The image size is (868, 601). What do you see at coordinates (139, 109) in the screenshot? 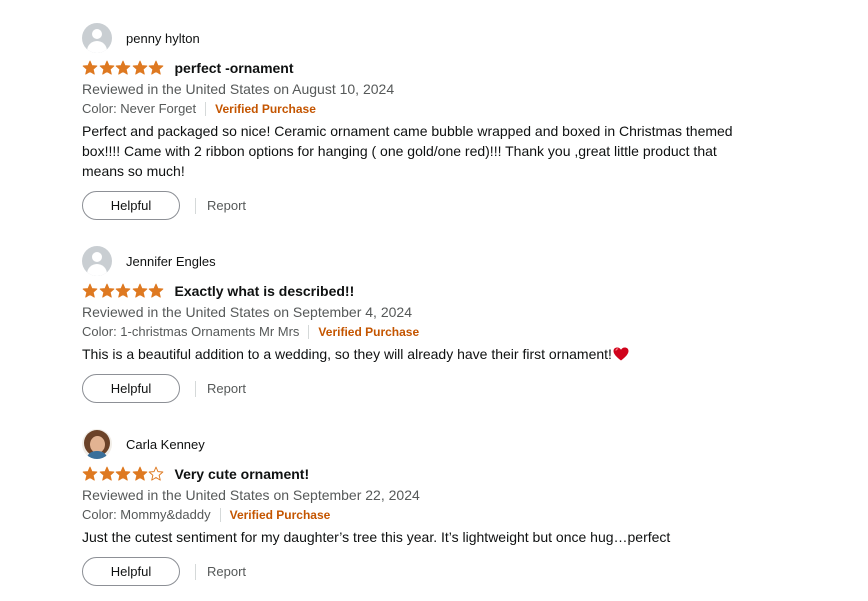
I see `review-variant: Color: Never Forget` at bounding box center [139, 109].